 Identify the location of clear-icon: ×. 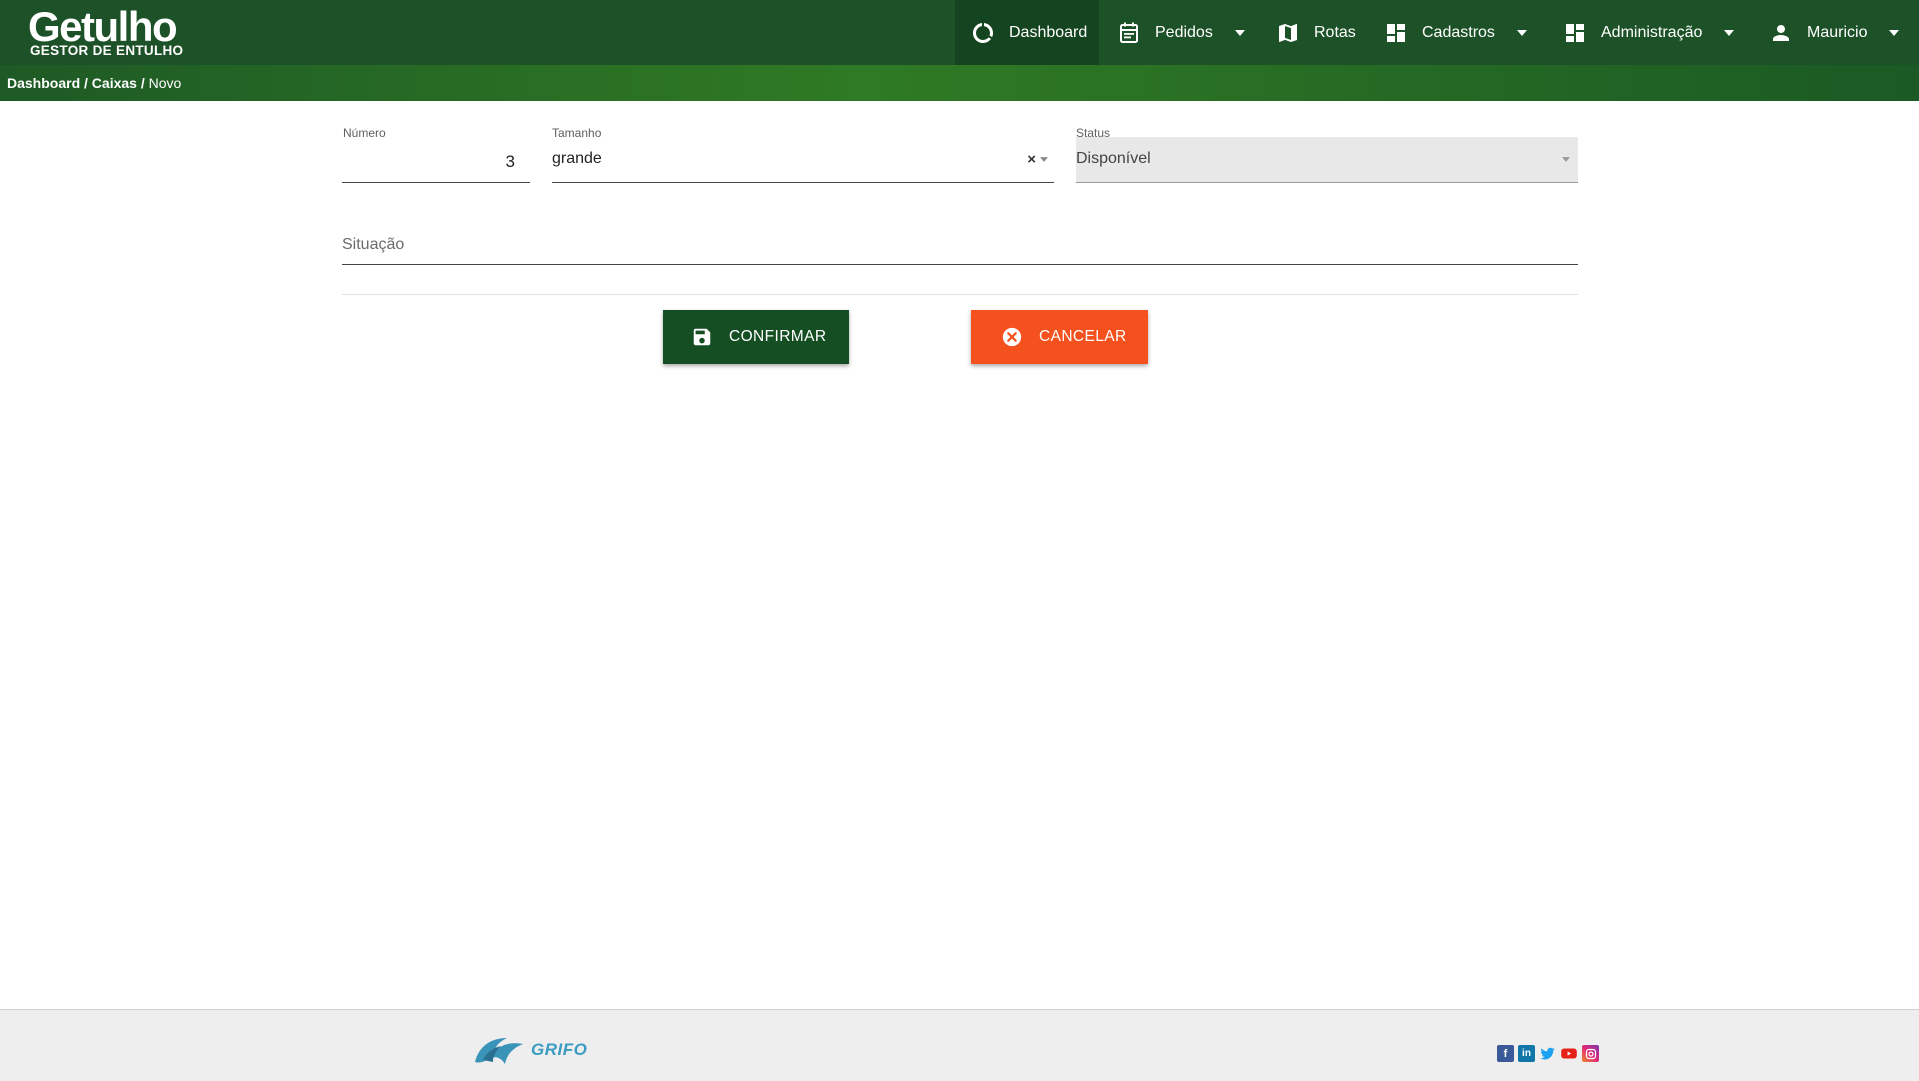
(1031, 159).